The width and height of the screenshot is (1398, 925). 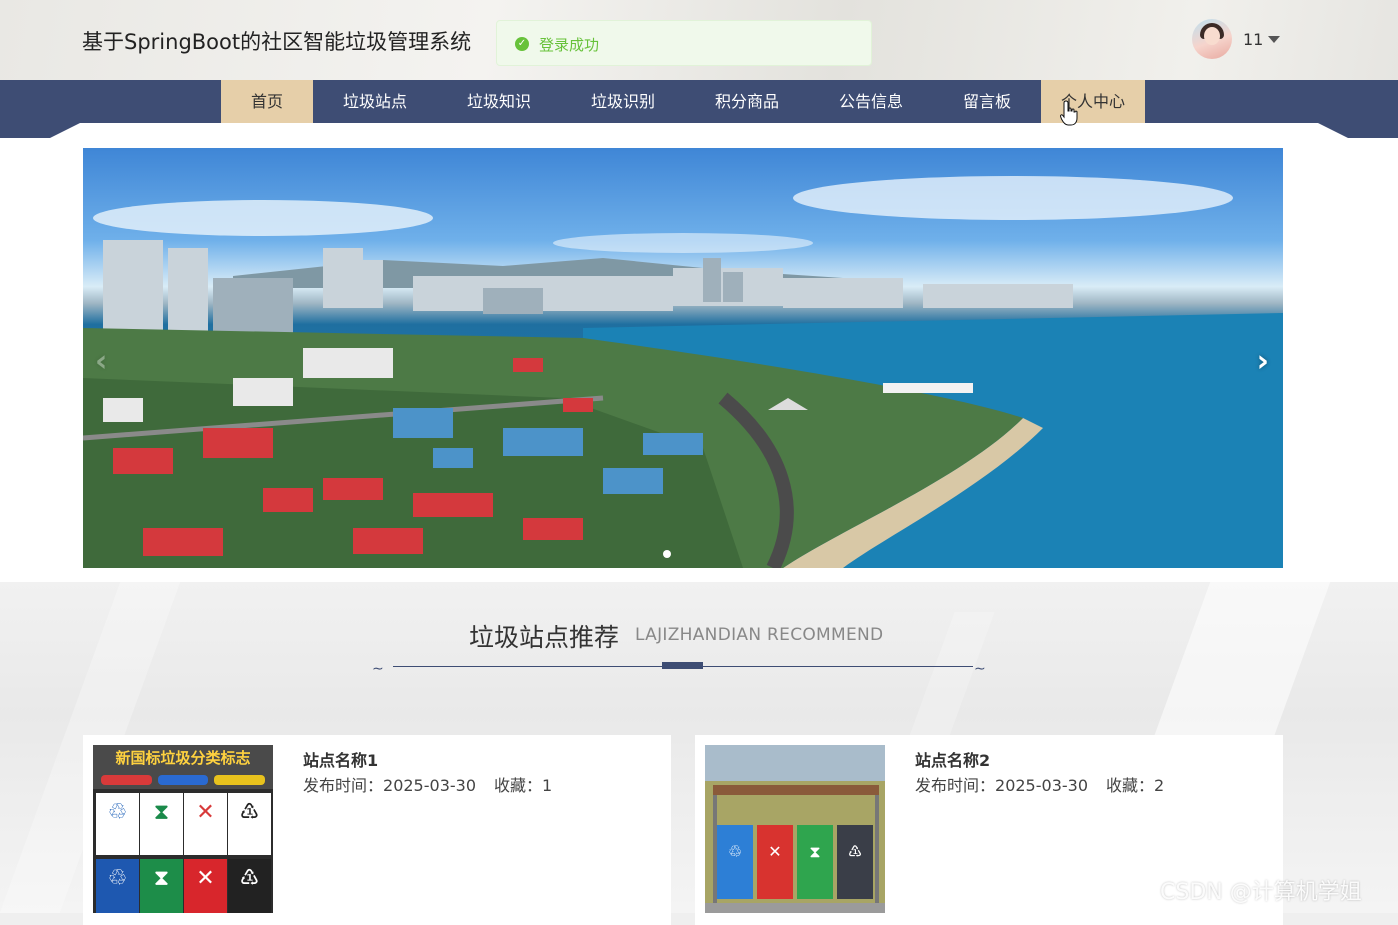 I want to click on station-meta: 发布时间：2025-03-30 收藏：1, so click(x=428, y=785).